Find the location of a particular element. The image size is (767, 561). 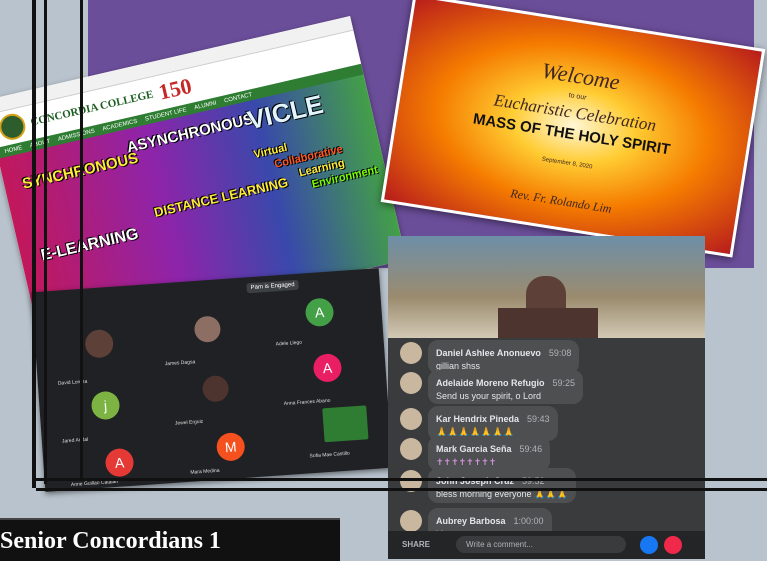

college-logo-icon is located at coordinates (14, 127).